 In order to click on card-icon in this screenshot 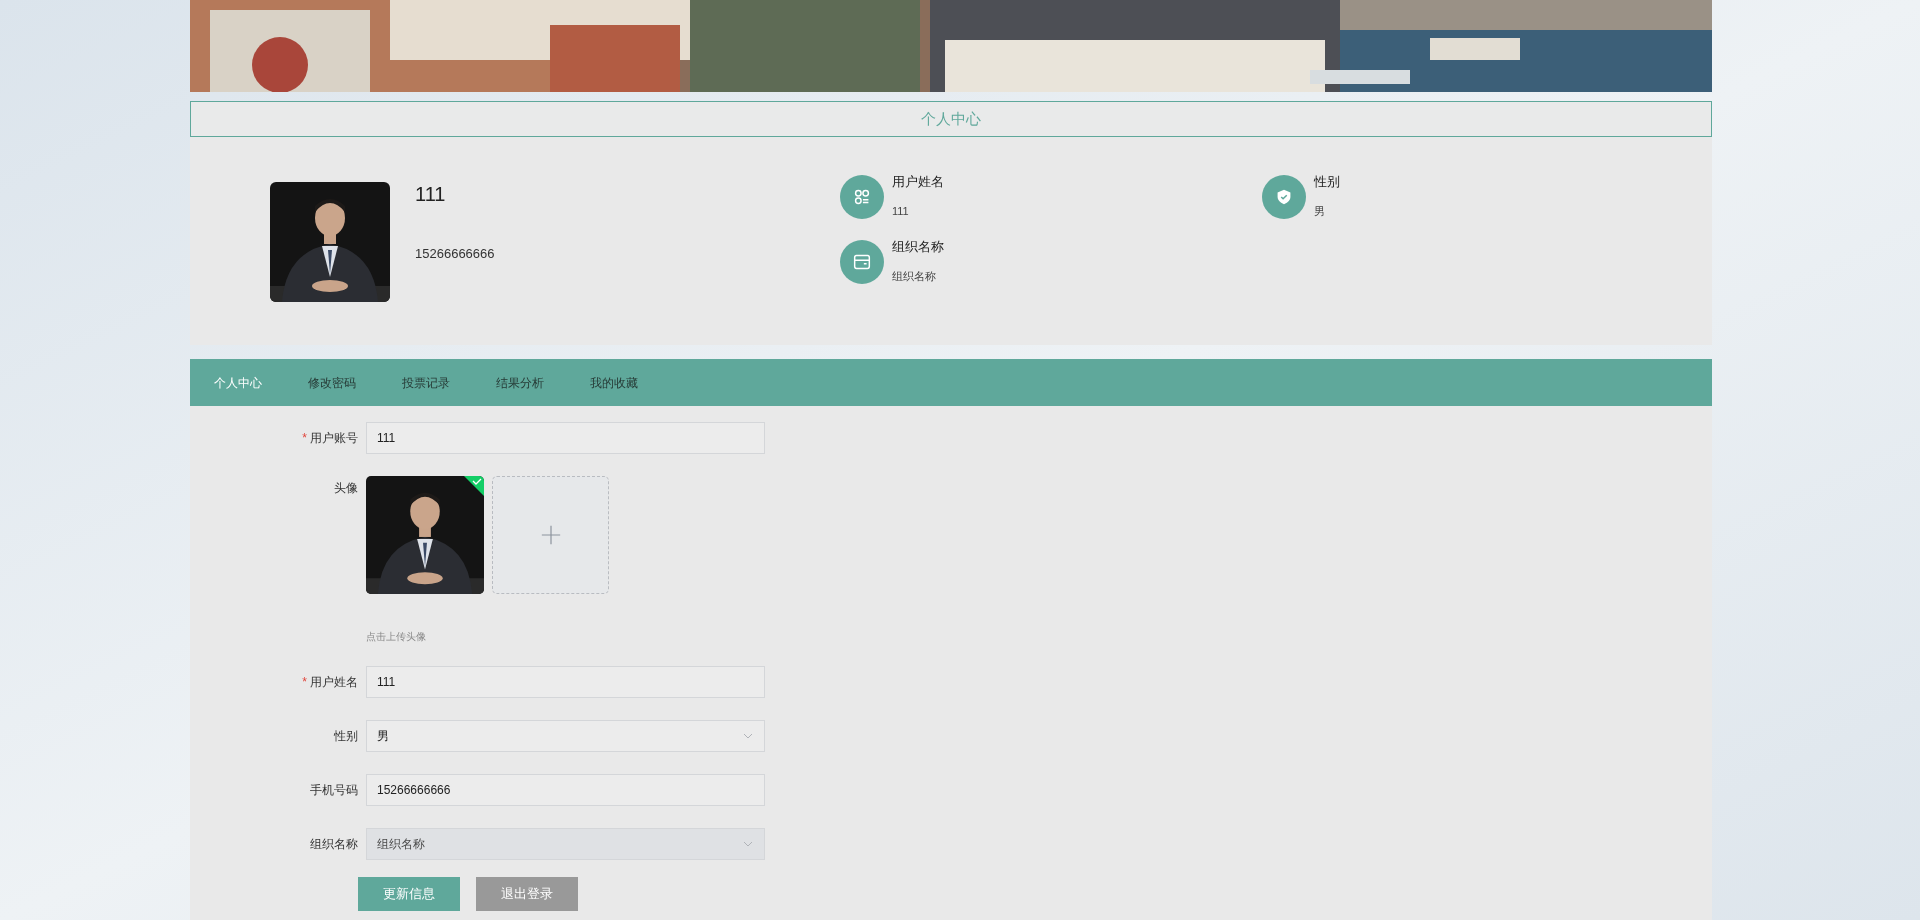, I will do `click(862, 261)`.